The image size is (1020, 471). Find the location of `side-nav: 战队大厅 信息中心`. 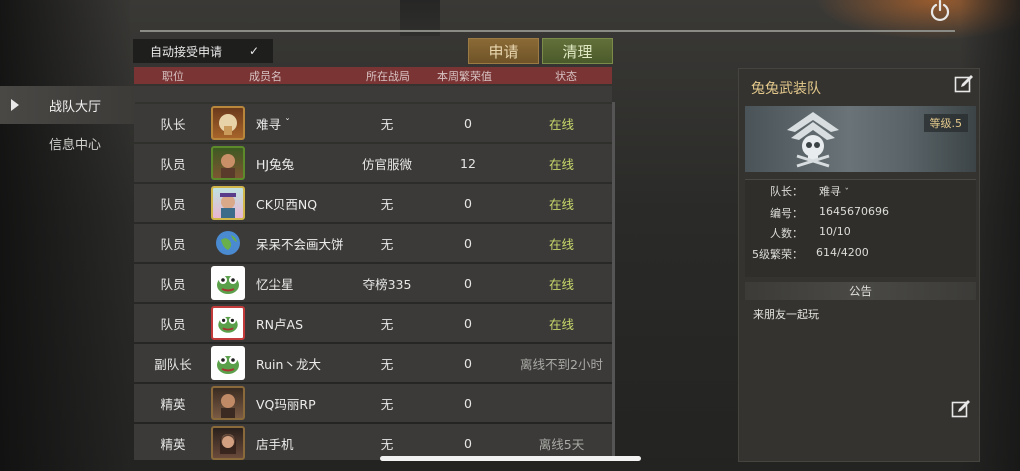

side-nav: 战队大厅 信息中心 is located at coordinates (67, 124).